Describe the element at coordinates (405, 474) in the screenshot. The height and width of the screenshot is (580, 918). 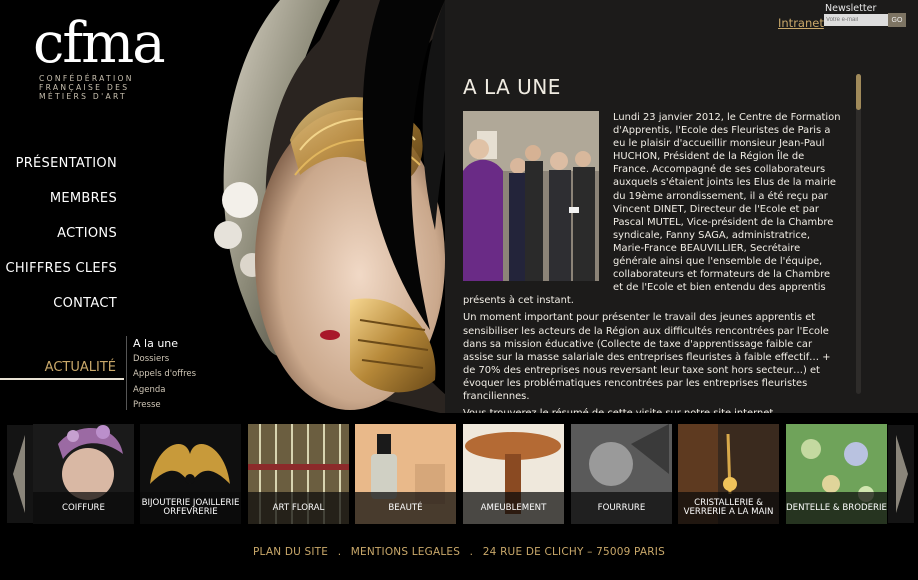
I see `trade-tile-beaute: BEAUTÉ` at that location.